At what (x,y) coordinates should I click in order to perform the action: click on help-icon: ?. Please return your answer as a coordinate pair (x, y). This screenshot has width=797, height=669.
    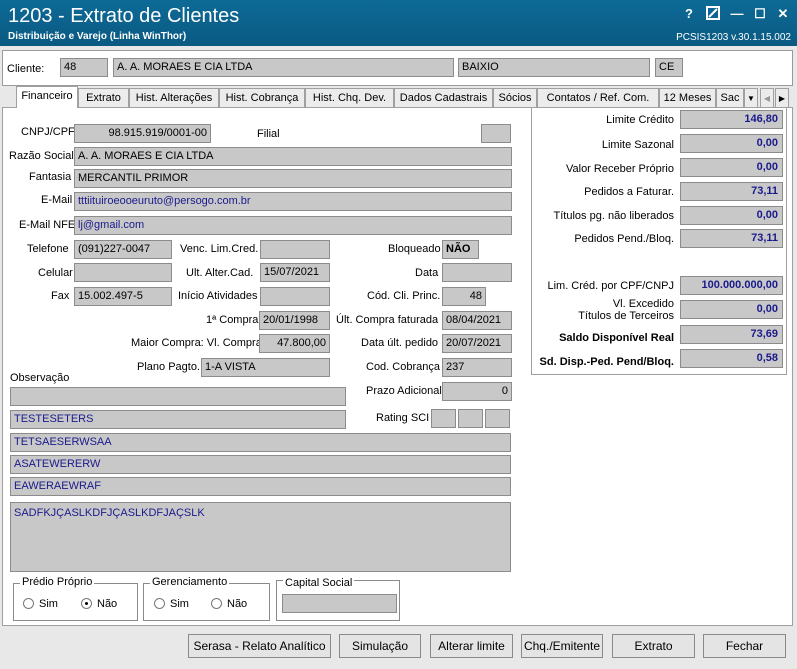
    Looking at the image, I should click on (689, 14).